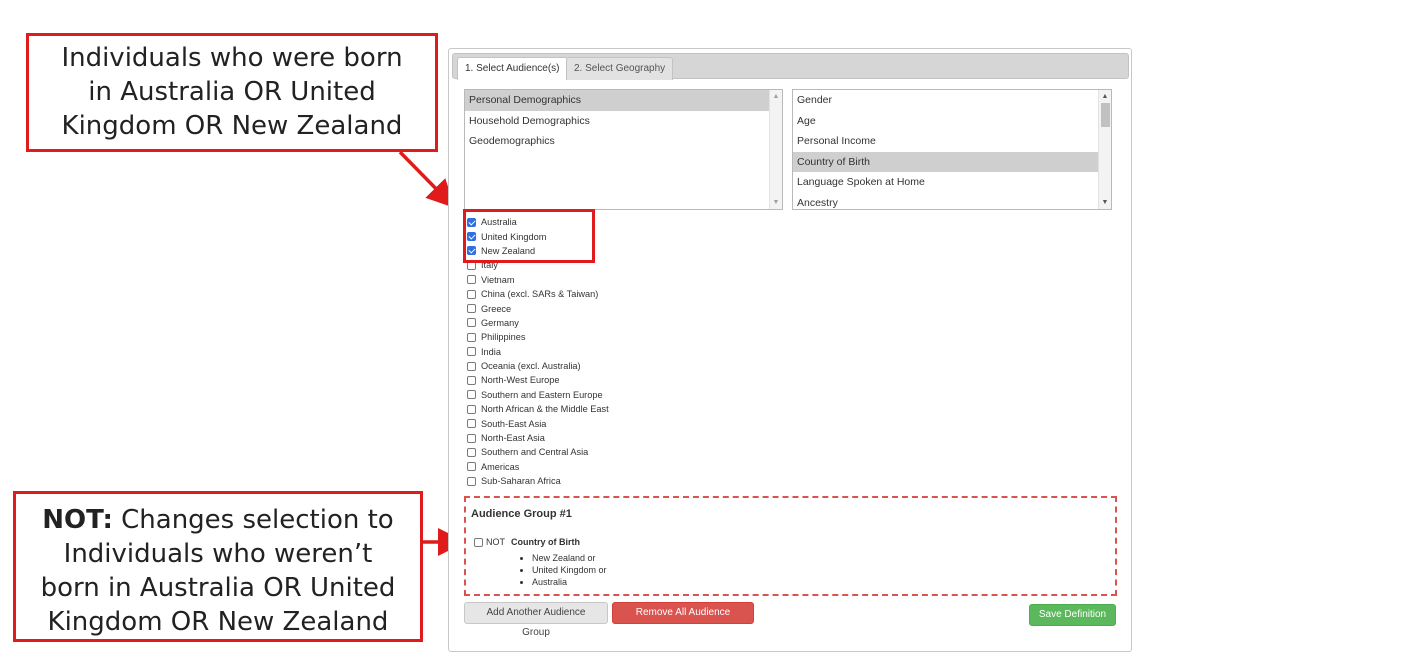  I want to click on country-option: Southern and Eastern Europe, so click(538, 395).